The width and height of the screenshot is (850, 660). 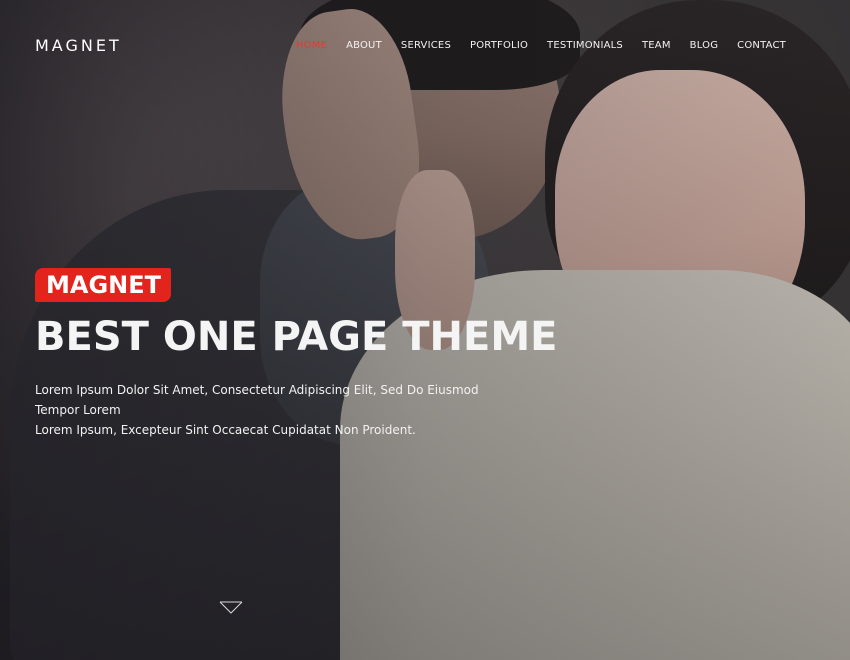 I want to click on site-logo: MAGNET, so click(x=78, y=45).